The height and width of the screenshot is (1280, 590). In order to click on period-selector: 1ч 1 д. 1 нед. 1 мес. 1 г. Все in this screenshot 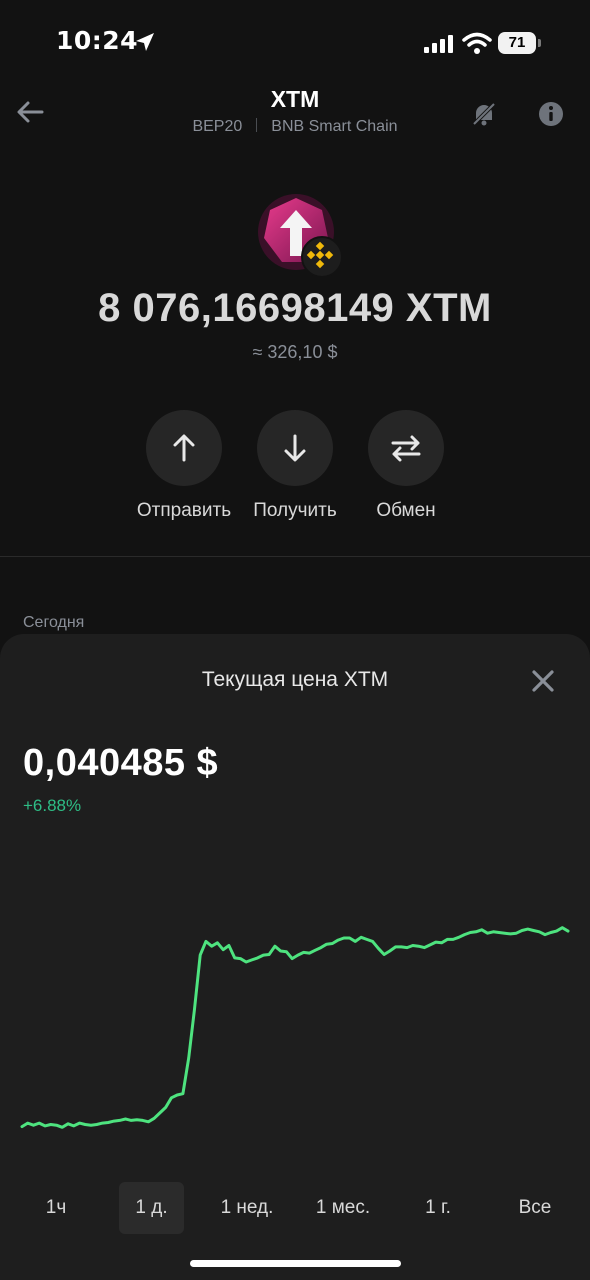, I will do `click(295, 1208)`.